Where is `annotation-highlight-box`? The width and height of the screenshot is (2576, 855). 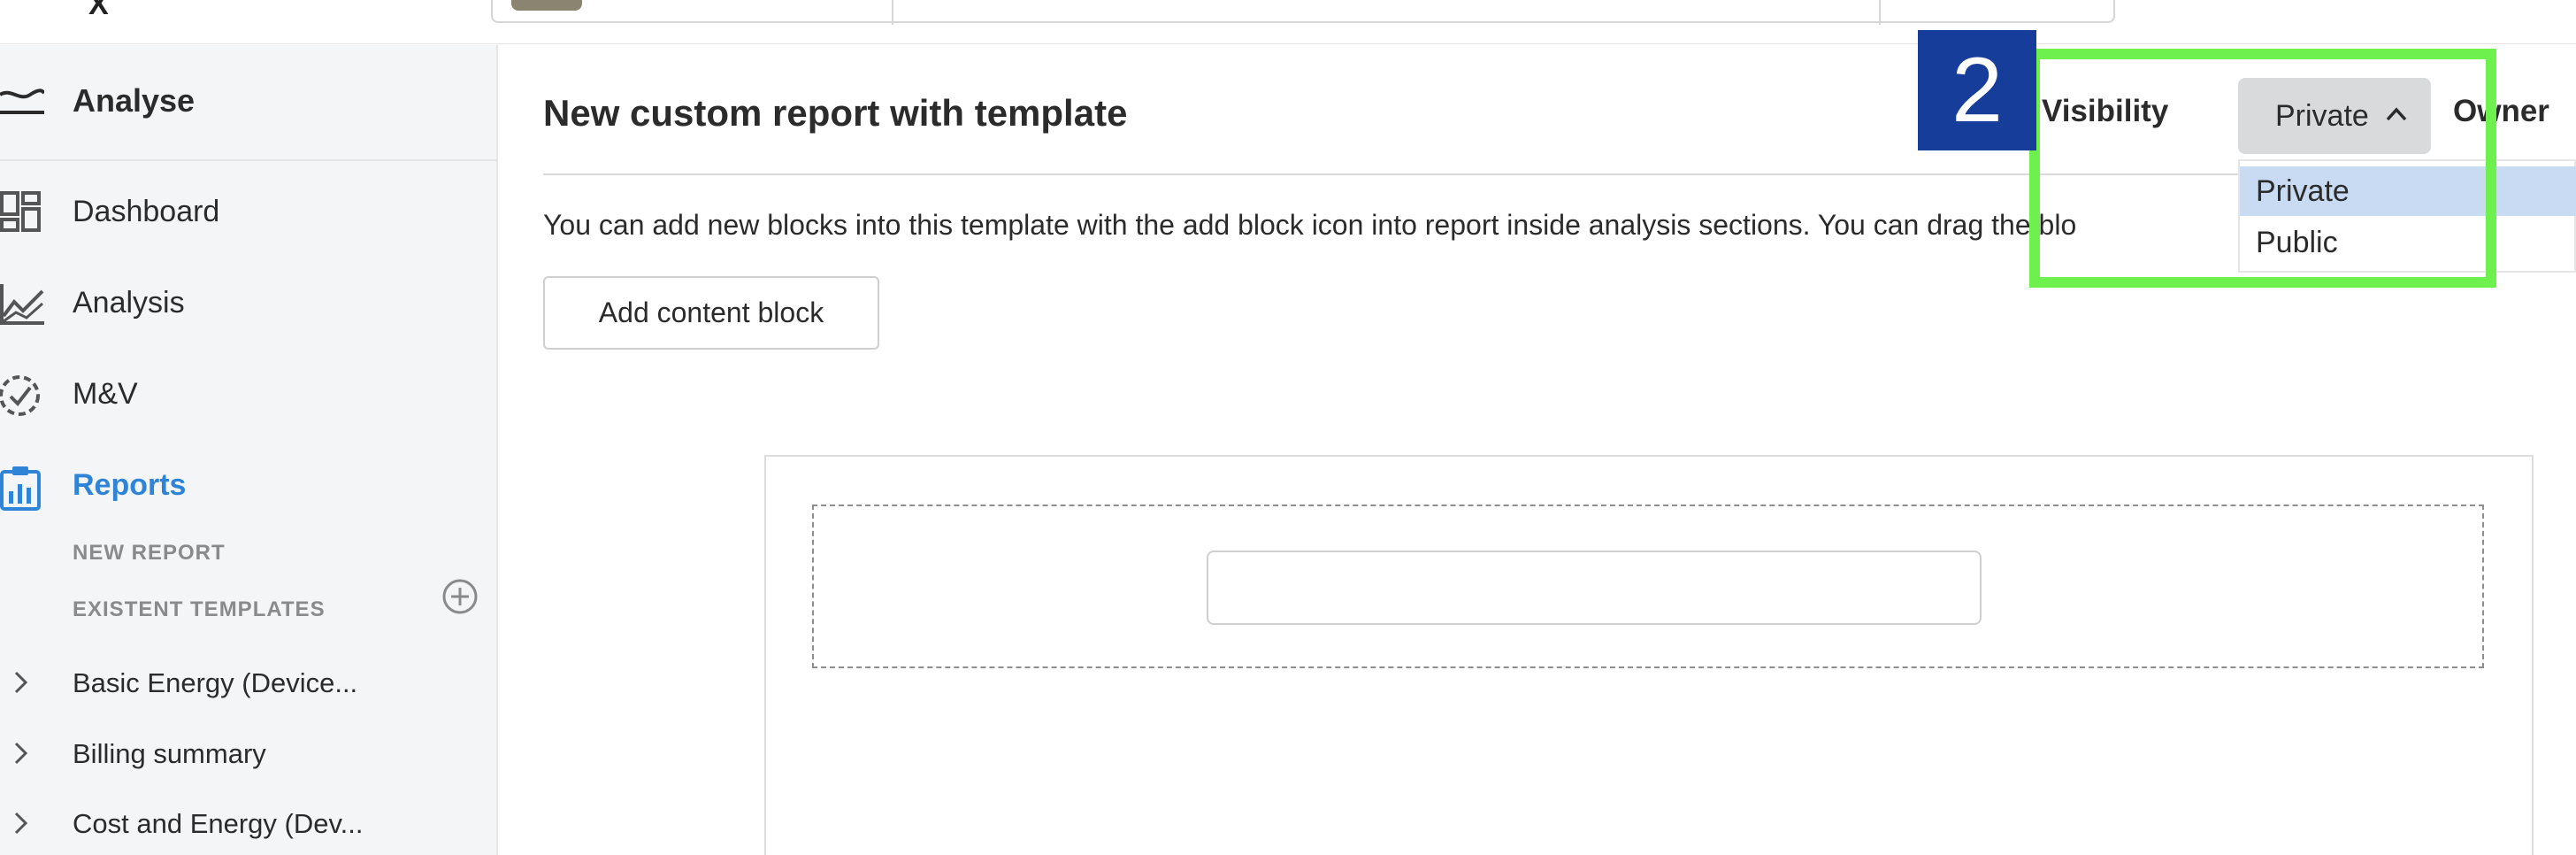 annotation-highlight-box is located at coordinates (2262, 168).